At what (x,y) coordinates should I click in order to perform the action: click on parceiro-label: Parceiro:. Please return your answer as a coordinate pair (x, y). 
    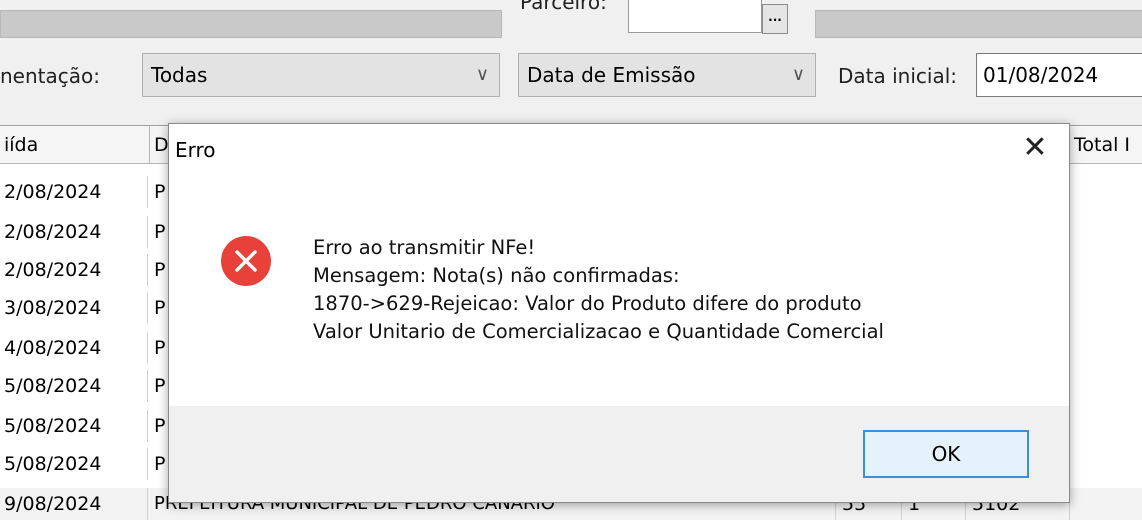
    Looking at the image, I should click on (563, 7).